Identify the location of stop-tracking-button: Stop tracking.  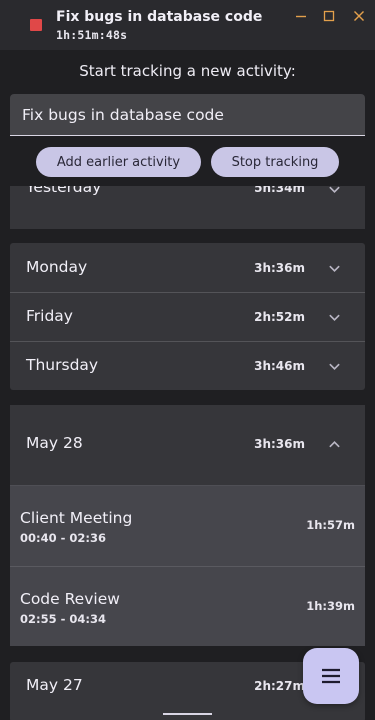
(275, 162).